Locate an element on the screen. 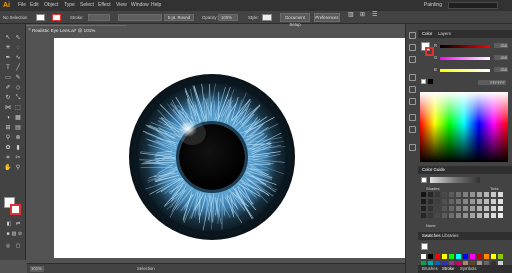 The width and height of the screenshot is (512, 273). tab-color-guide: Color Guide is located at coordinates (433, 170).